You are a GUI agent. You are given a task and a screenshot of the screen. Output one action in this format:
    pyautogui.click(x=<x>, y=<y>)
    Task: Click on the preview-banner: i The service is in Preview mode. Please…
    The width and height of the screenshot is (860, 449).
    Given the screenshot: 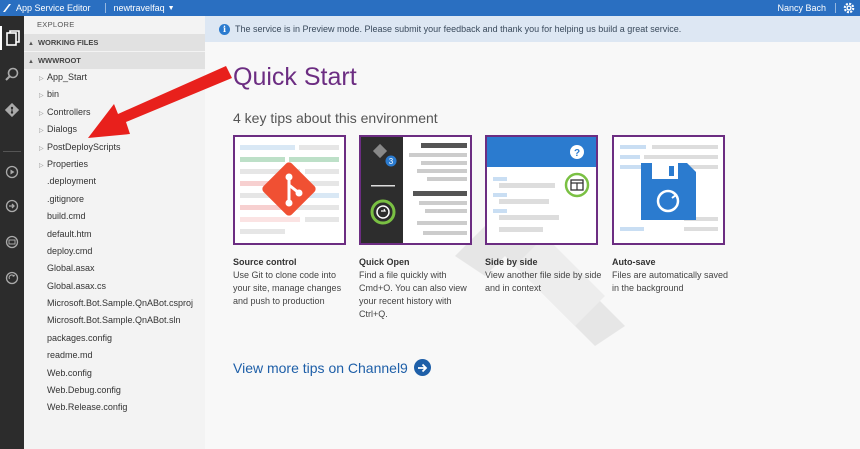 What is the action you would take?
    pyautogui.click(x=532, y=29)
    